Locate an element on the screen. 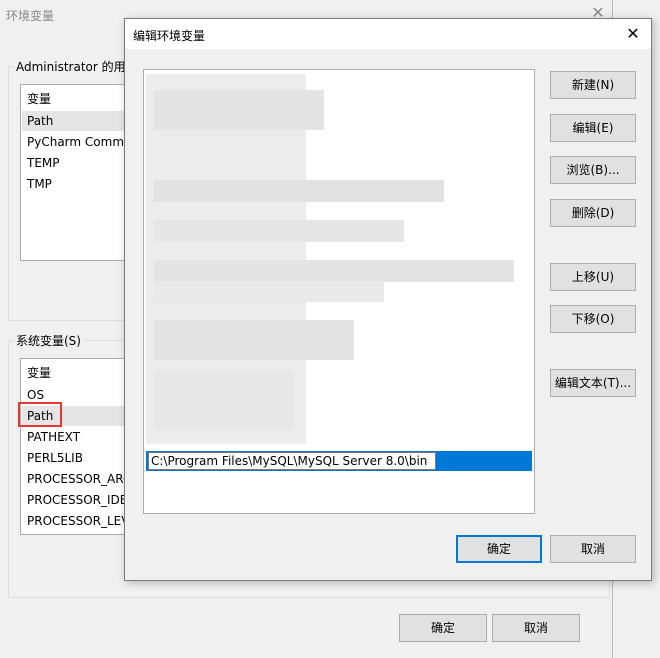  list-item: TEMP is located at coordinates (43, 163).